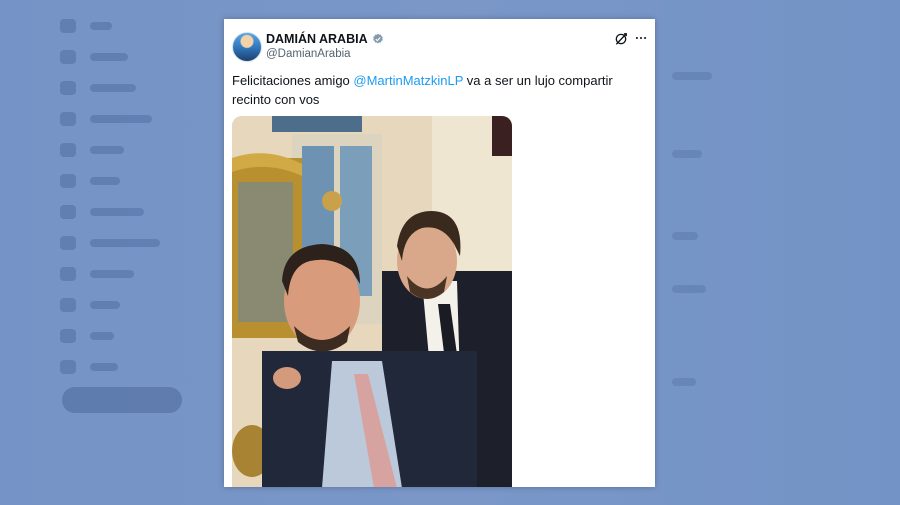 This screenshot has width=900, height=505. I want to click on blurred-sidebar-nav, so click(130, 196).